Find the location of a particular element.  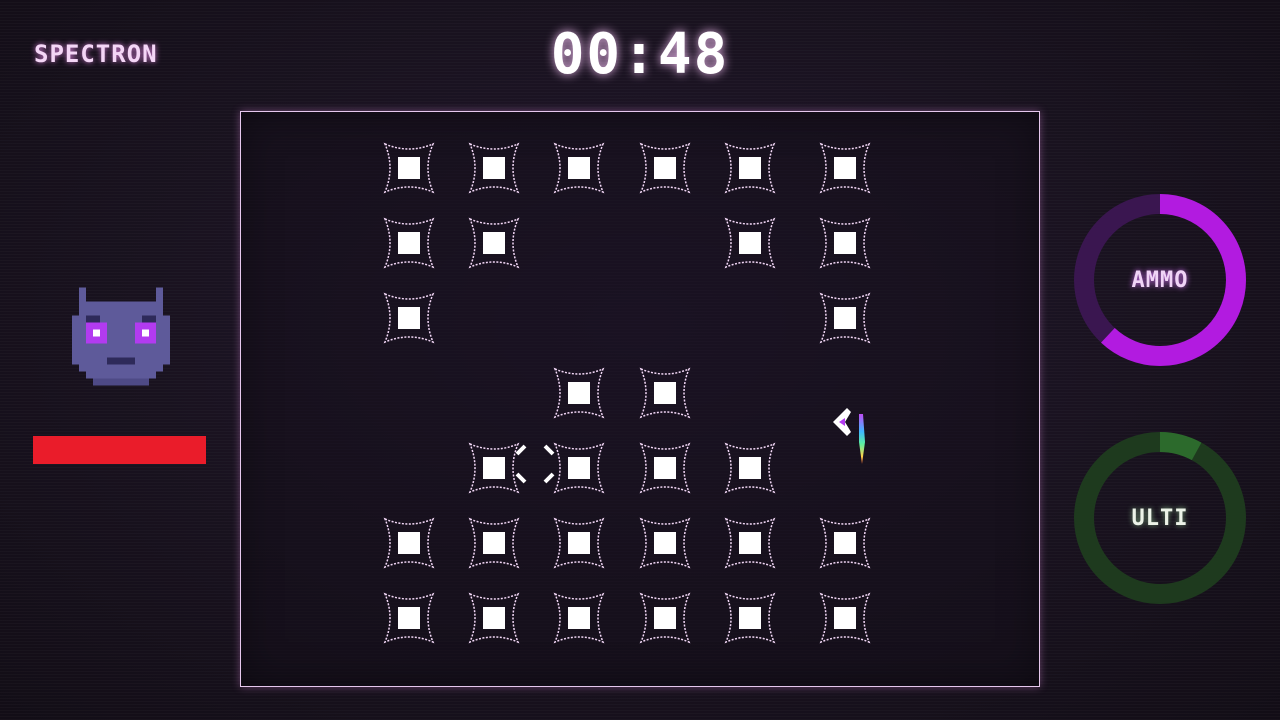

spaceship-icon is located at coordinates (851, 434).